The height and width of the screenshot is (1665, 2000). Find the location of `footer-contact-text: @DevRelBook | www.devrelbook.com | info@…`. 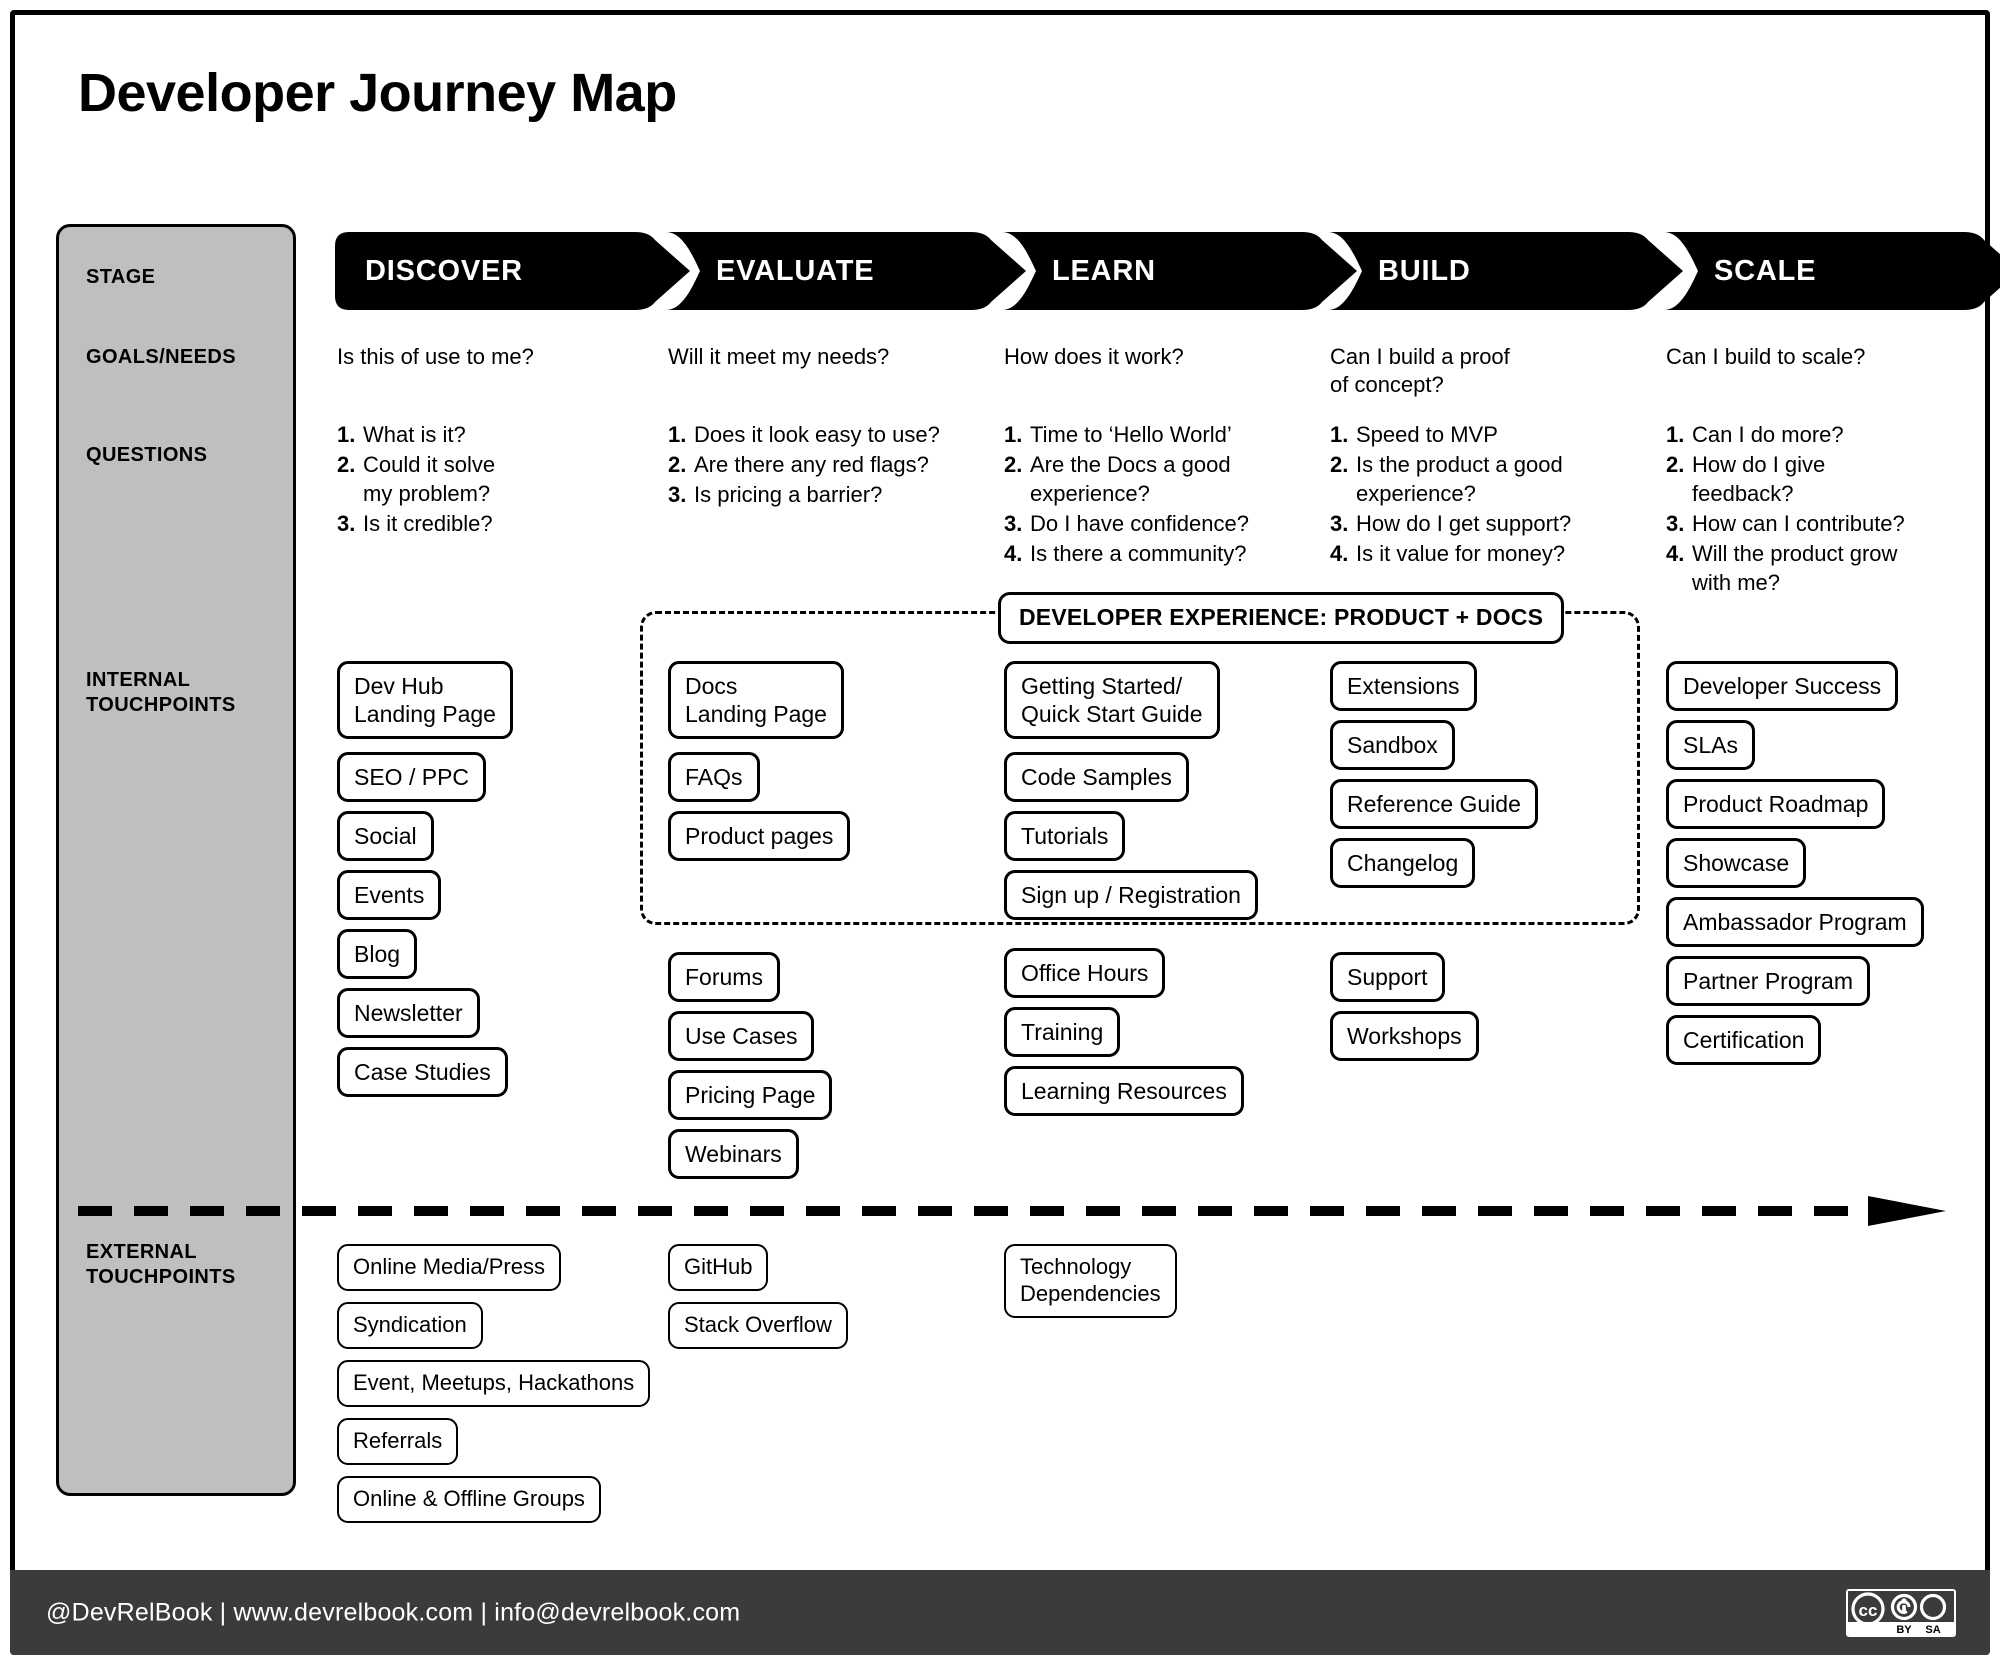

footer-contact-text: @DevRelBook | www.devrelbook.com | info@… is located at coordinates (393, 1612).